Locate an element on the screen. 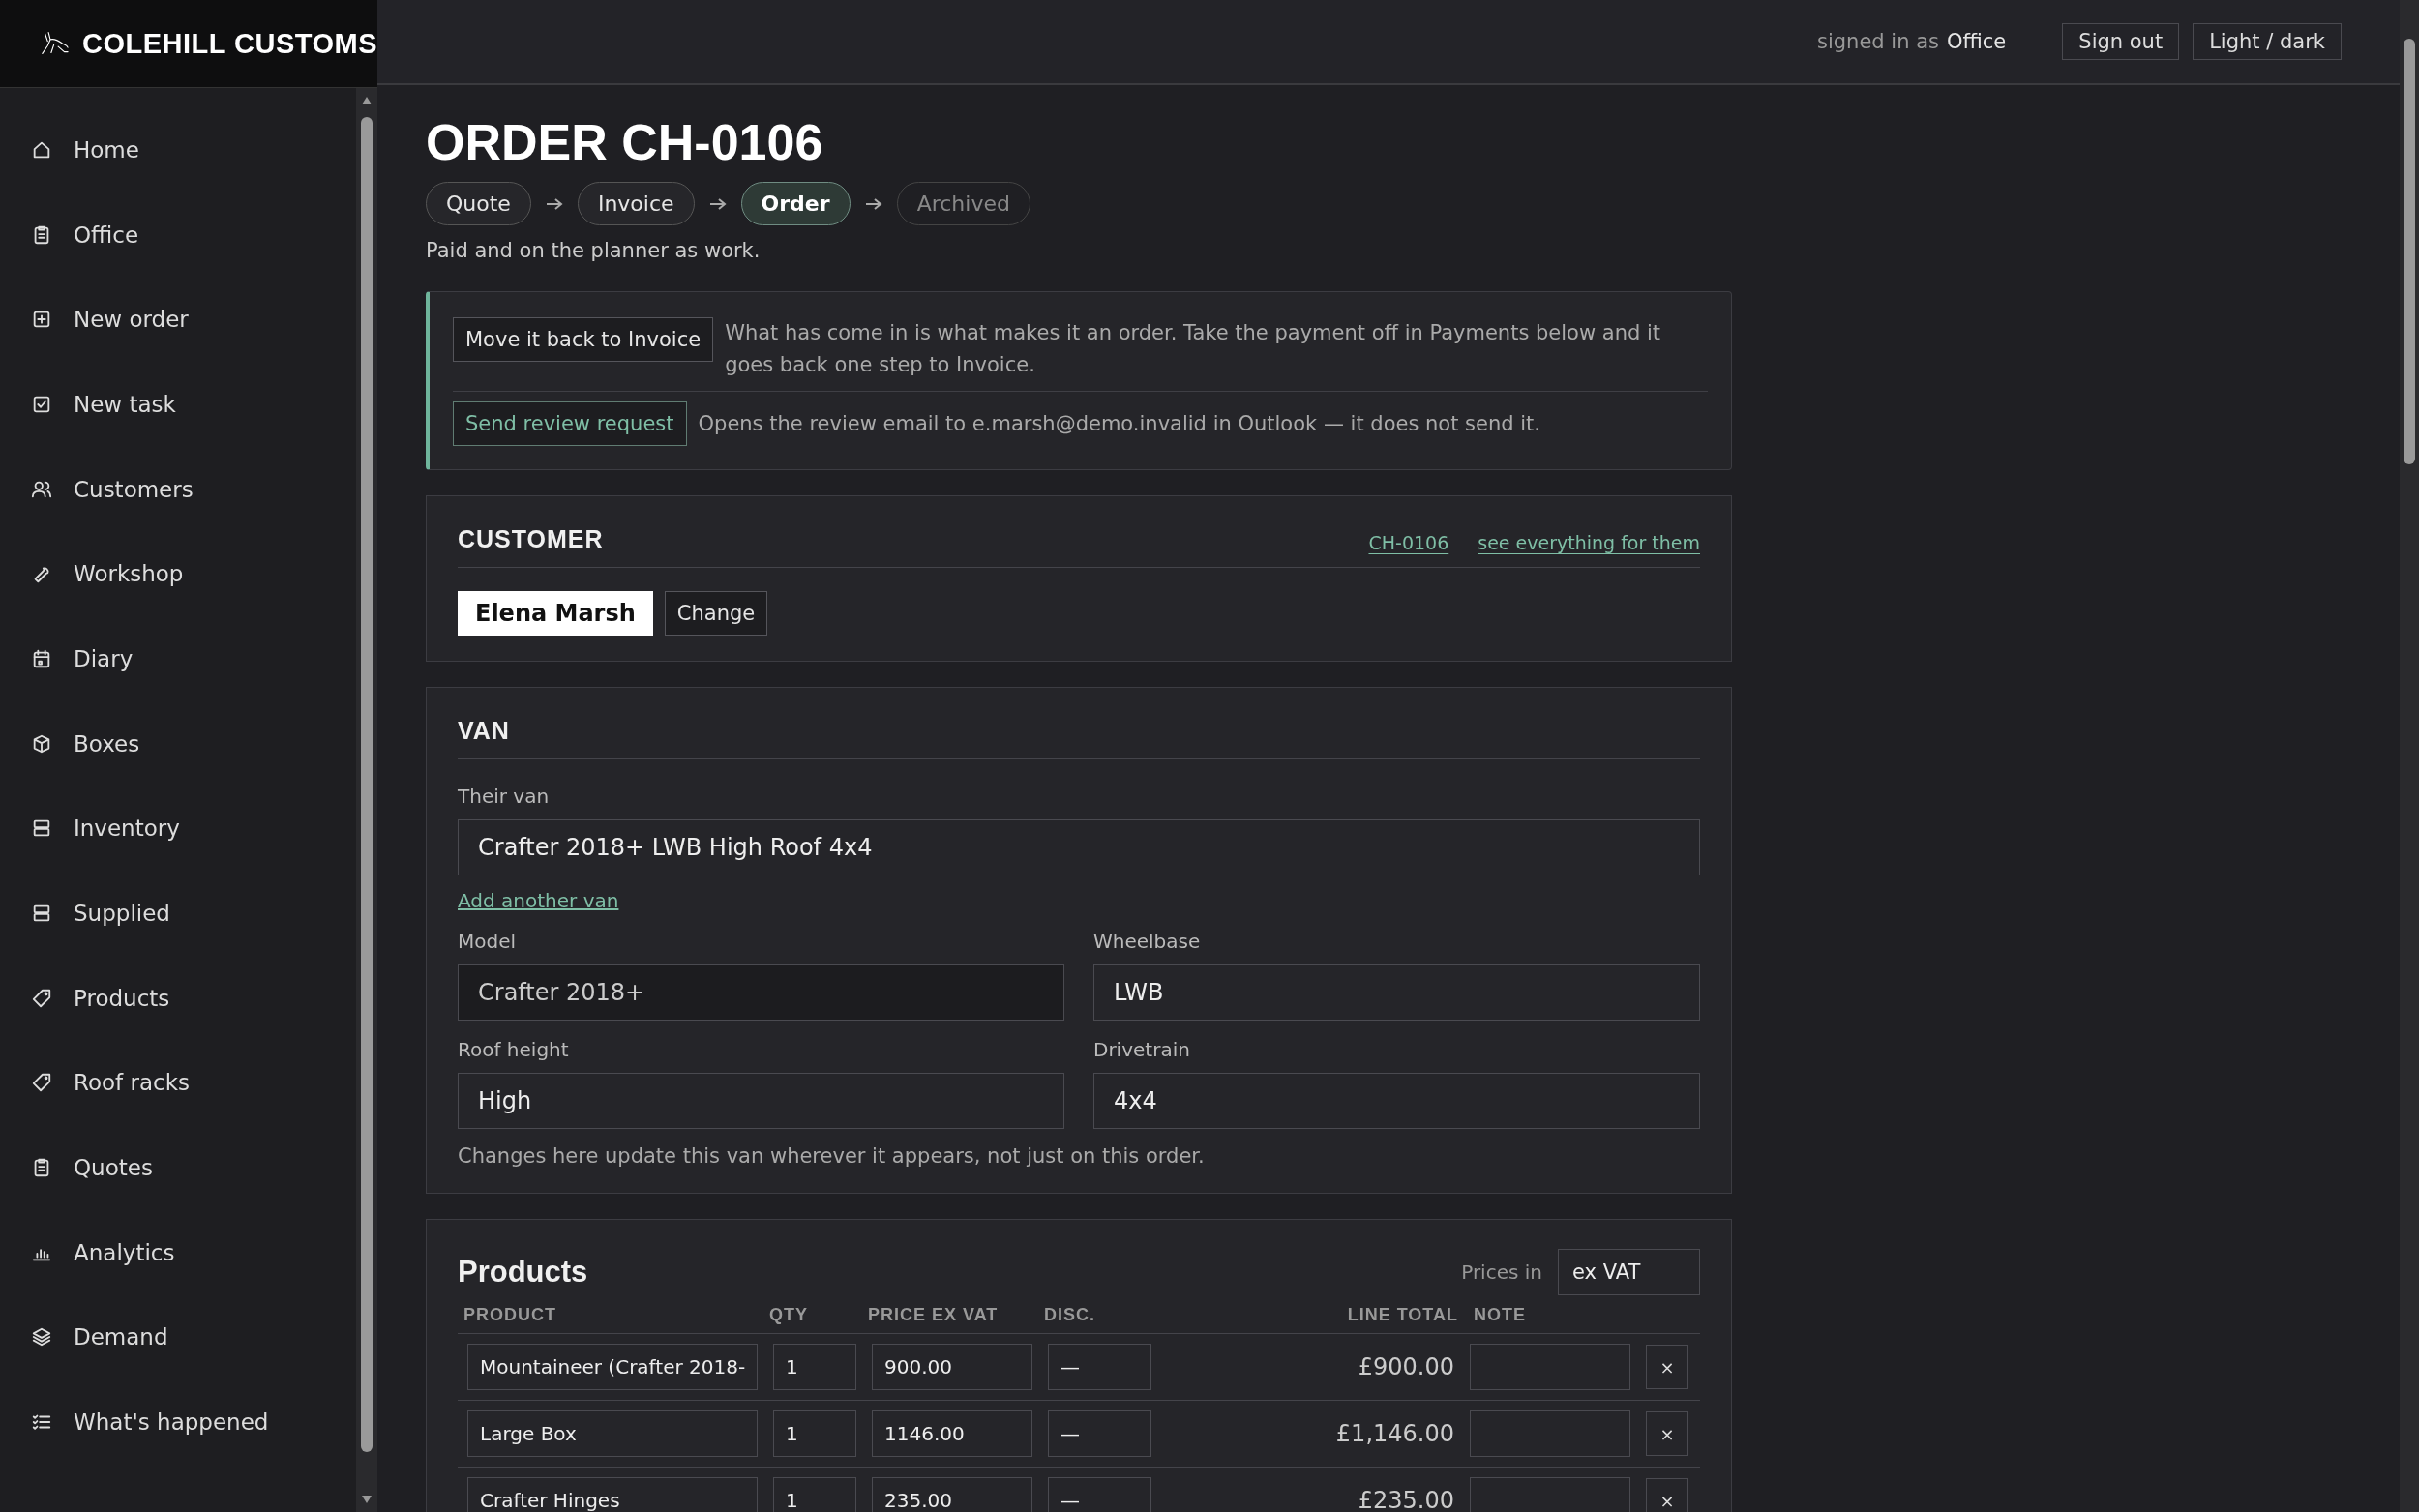  header-button: Sign out is located at coordinates (2121, 41).